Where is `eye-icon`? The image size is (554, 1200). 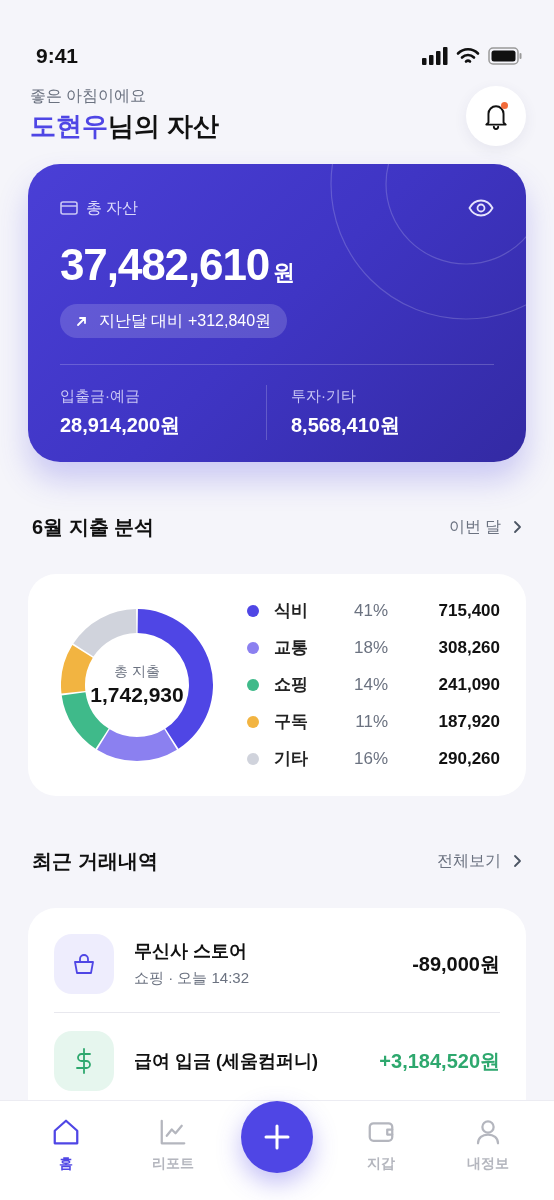
eye-icon is located at coordinates (481, 208).